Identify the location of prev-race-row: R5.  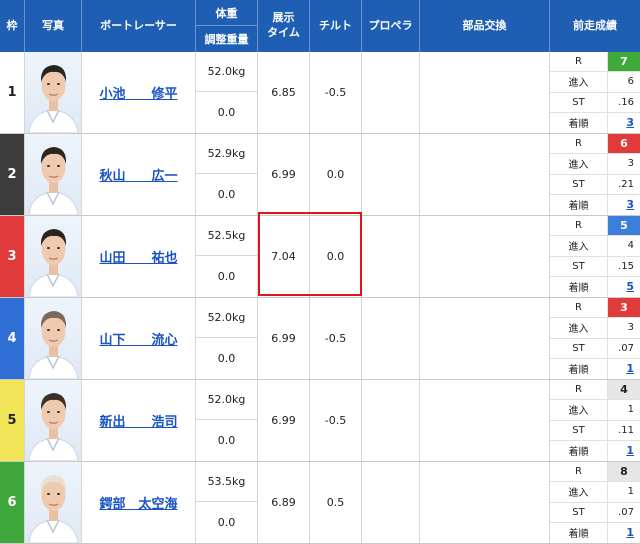
(595, 226).